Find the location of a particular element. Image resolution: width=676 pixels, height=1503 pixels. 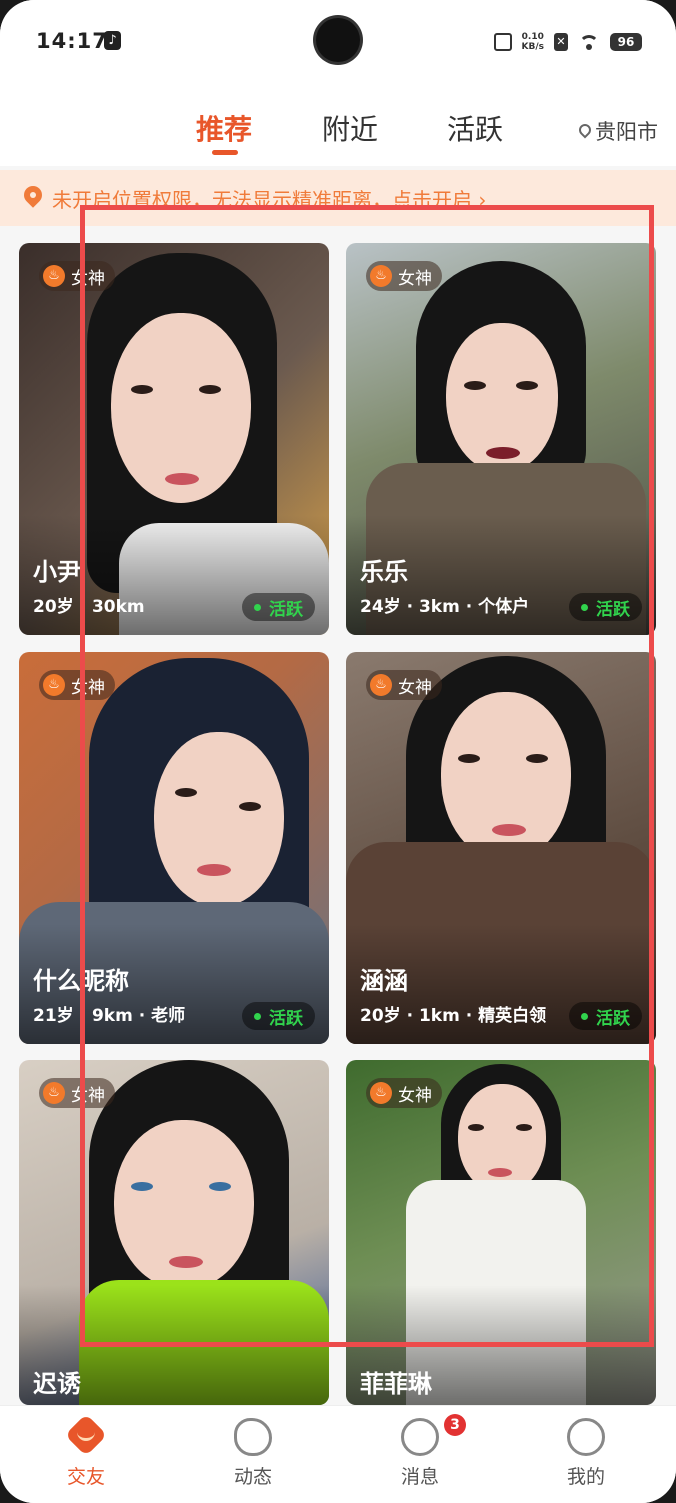

tab-recommend: 推荐 is located at coordinates (224, 128).